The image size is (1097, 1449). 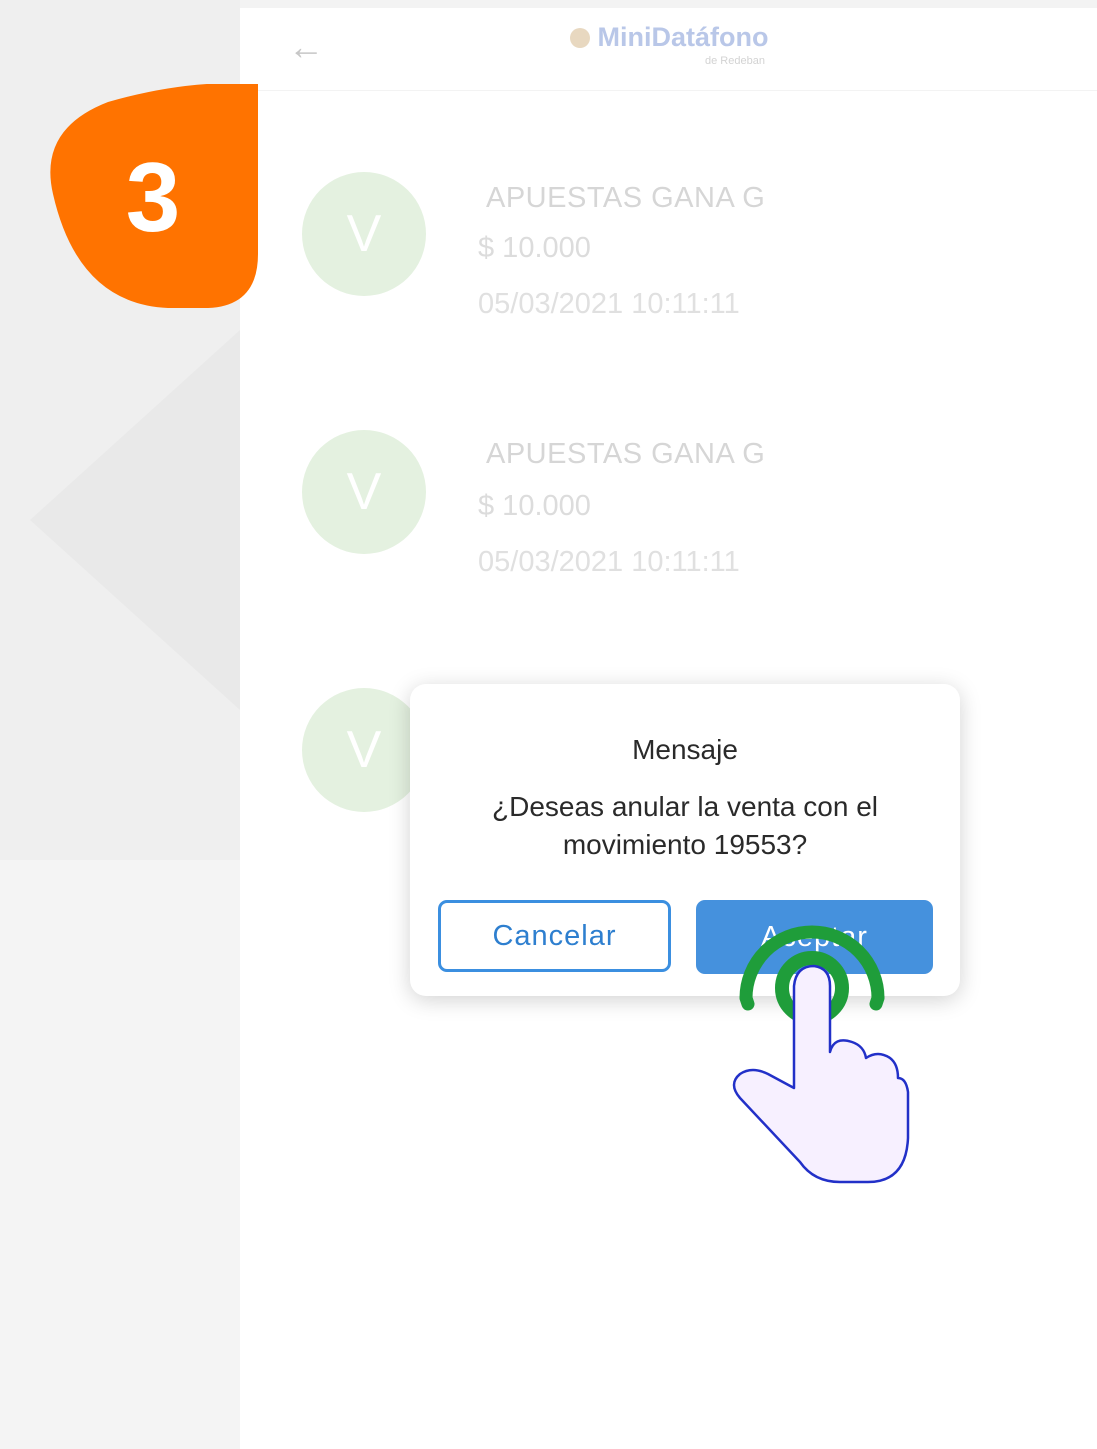 What do you see at coordinates (554, 936) in the screenshot?
I see `cancel-button: Cancelar` at bounding box center [554, 936].